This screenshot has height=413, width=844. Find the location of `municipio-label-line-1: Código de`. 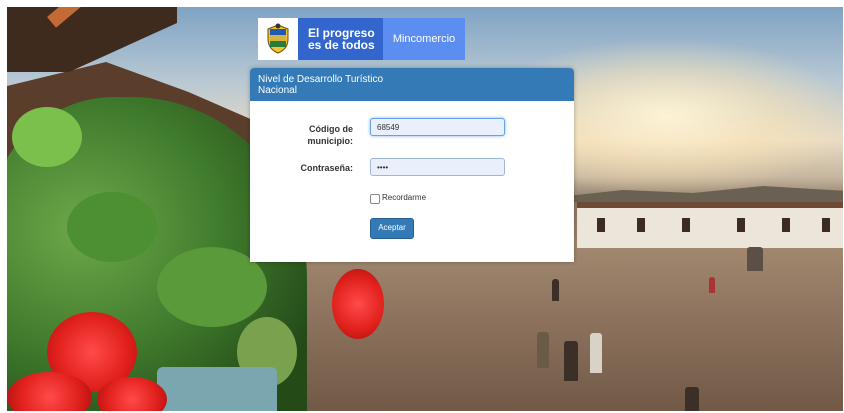

municipio-label-line-1: Código de is located at coordinates (331, 129).